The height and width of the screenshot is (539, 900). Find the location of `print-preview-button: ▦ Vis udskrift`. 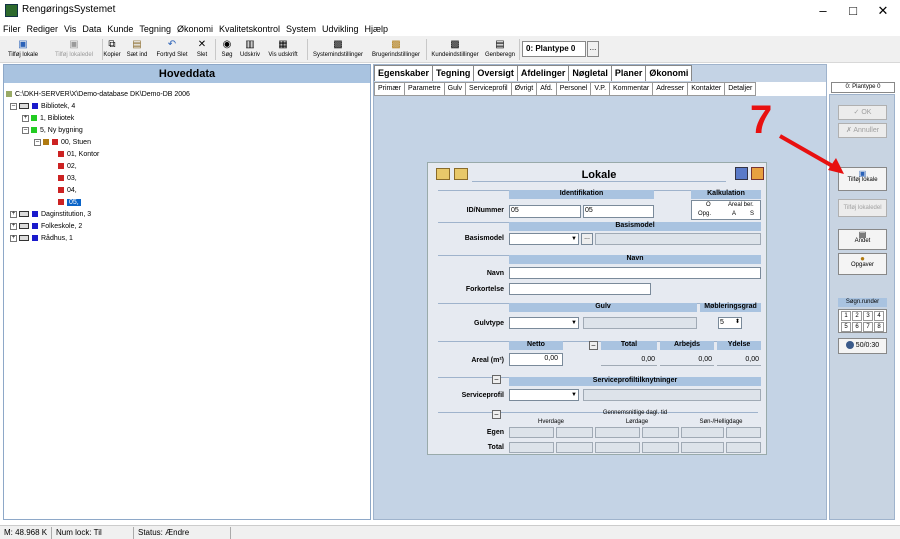

print-preview-button: ▦ Vis udskrift is located at coordinates (283, 50).